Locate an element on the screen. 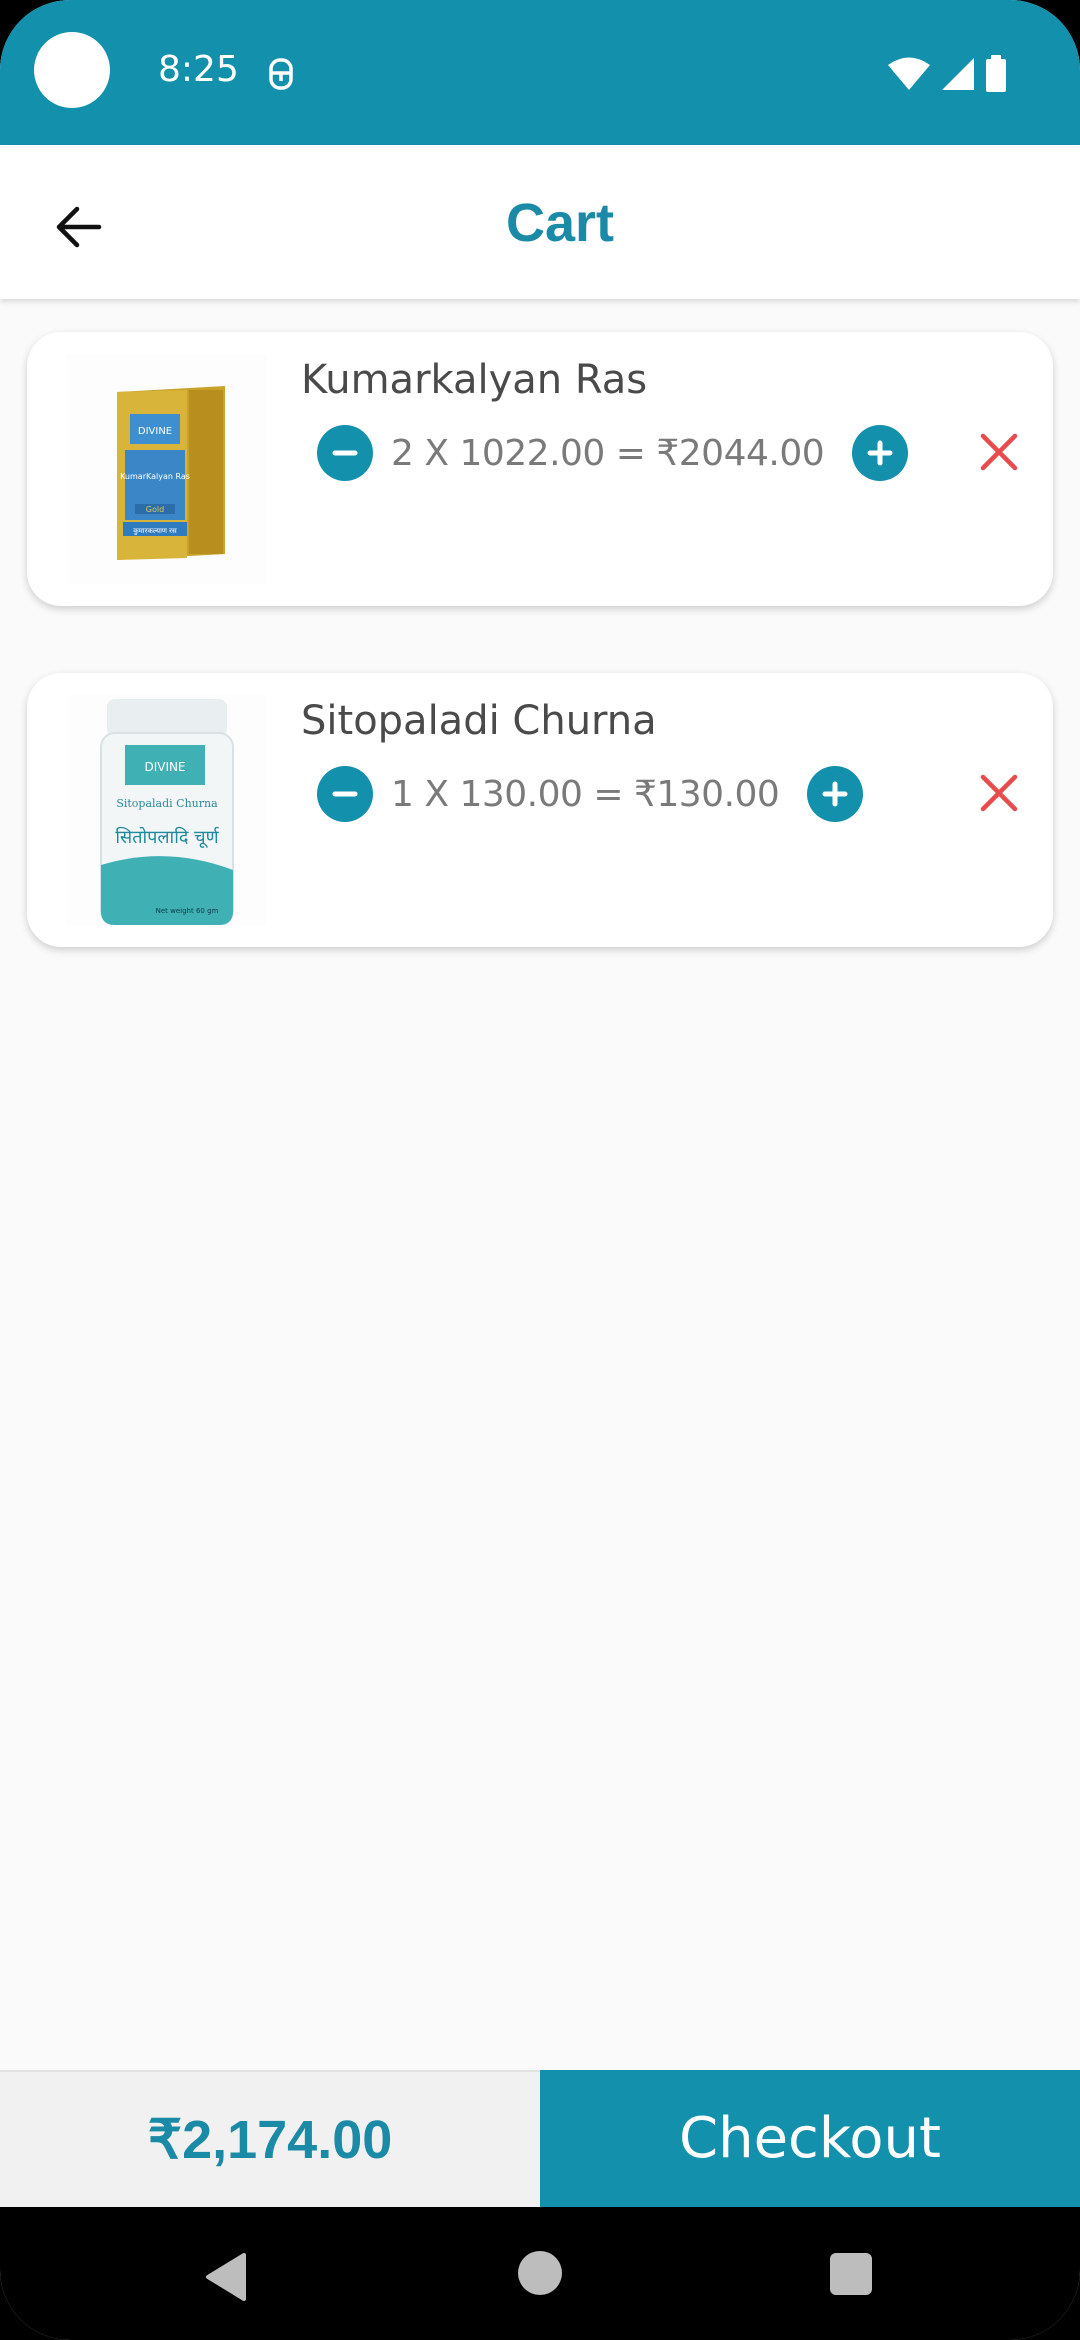 This screenshot has height=2340, width=1080. checkout-bar: ₹2,174.00 Checkout is located at coordinates (540, 2138).